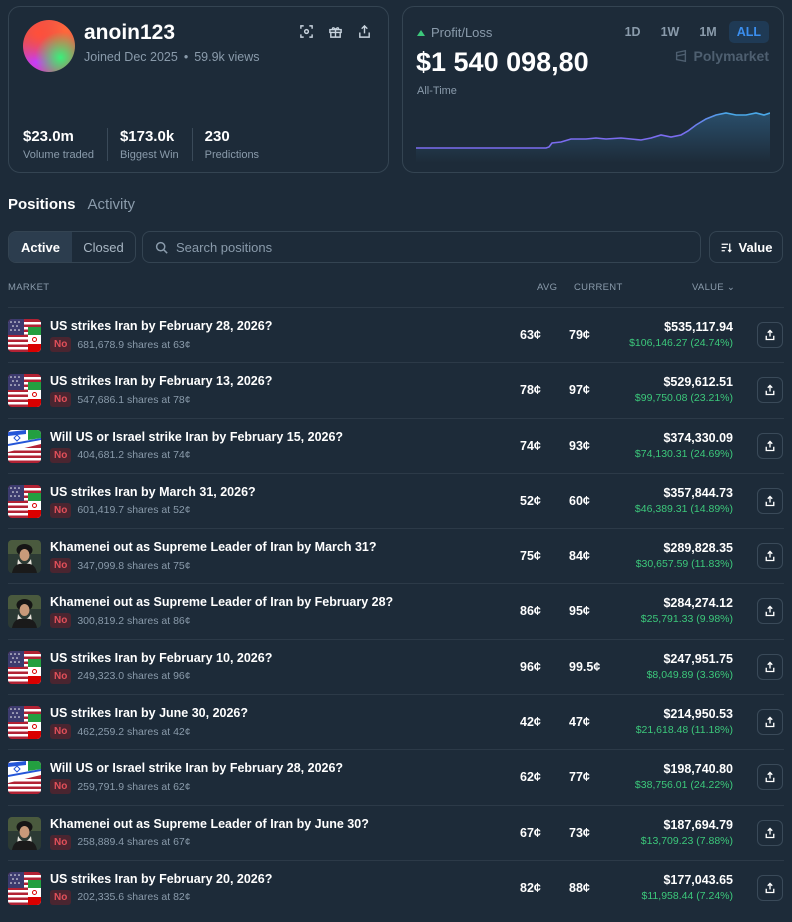  What do you see at coordinates (633, 32) in the screenshot?
I see `range-tab-1d: 1D` at bounding box center [633, 32].